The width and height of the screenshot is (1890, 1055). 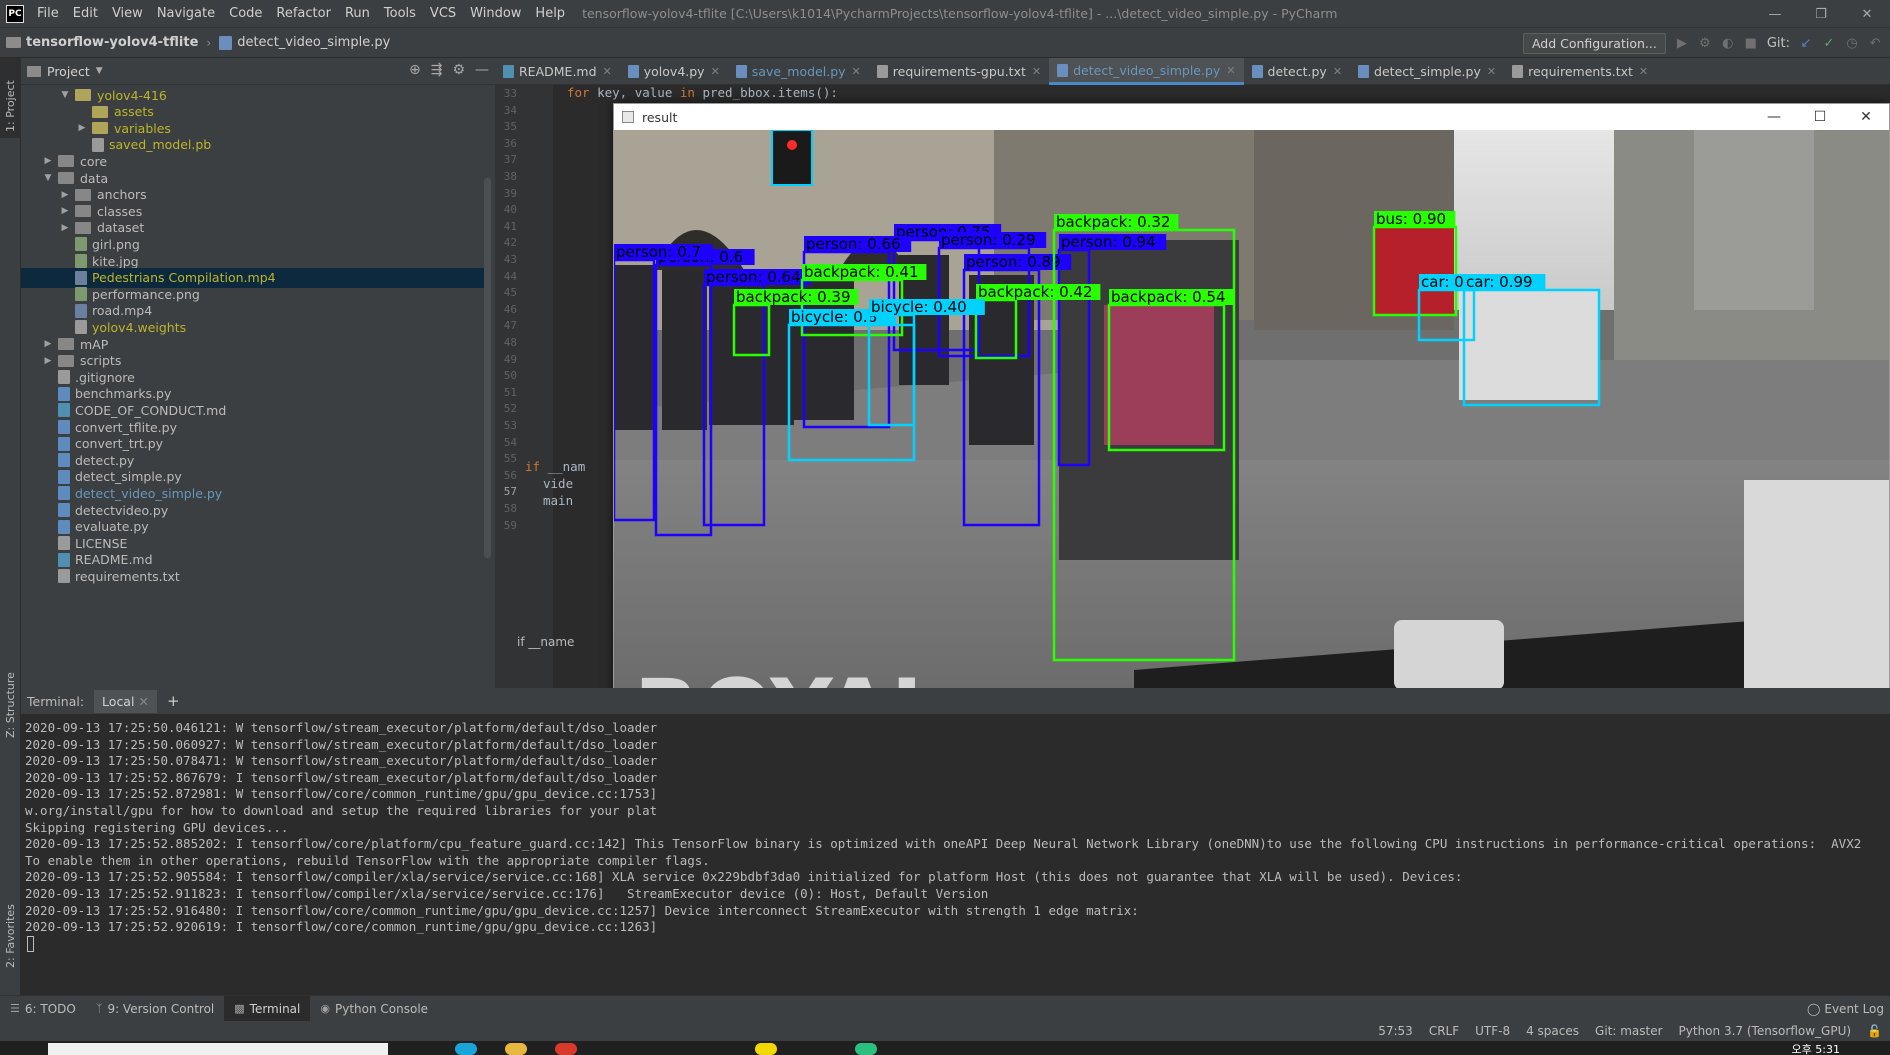 I want to click on menu-tools: Tools, so click(x=400, y=14).